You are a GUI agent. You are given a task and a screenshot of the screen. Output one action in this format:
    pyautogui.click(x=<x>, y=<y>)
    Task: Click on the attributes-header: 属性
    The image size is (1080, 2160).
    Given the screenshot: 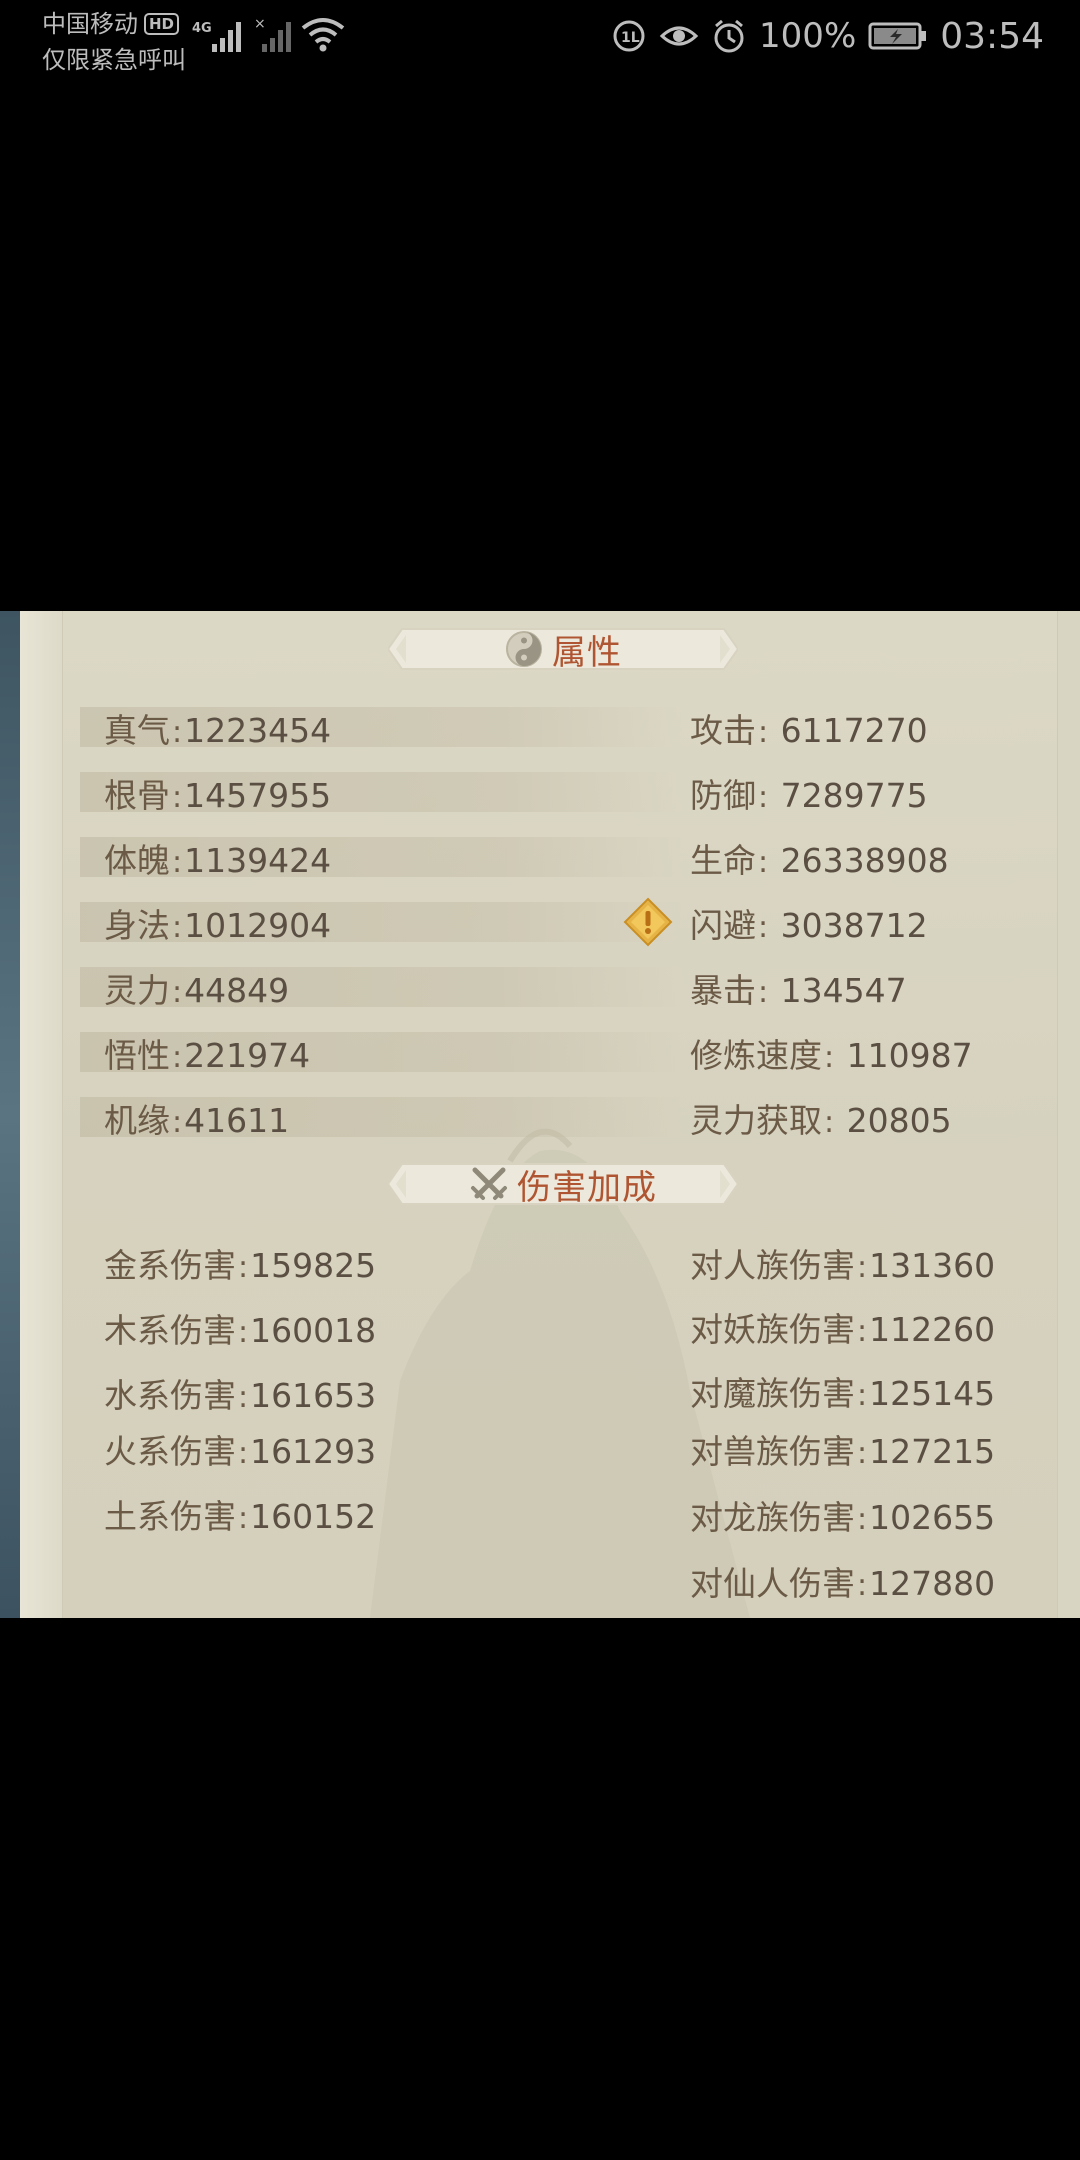 What is the action you would take?
    pyautogui.click(x=563, y=649)
    